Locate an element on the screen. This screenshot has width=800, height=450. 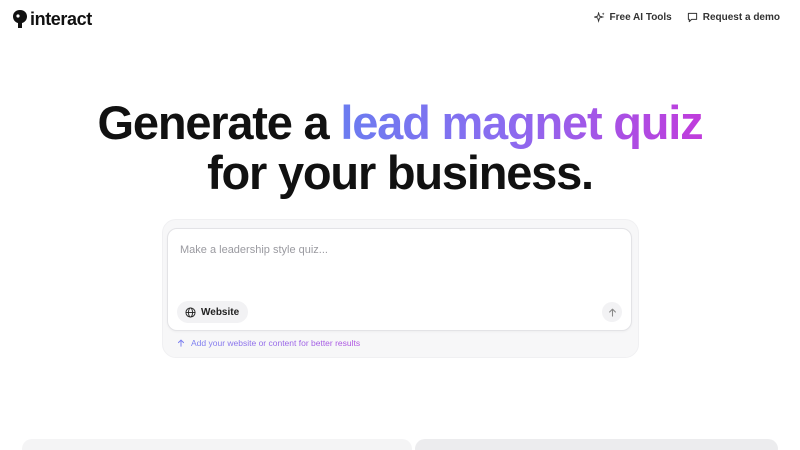
free-ai-tools-label: Free AI Tools is located at coordinates (640, 17).